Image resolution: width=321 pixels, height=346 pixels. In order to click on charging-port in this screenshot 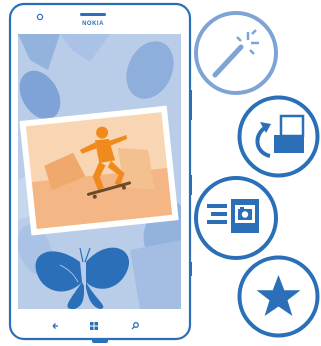, I will do `click(100, 341)`.